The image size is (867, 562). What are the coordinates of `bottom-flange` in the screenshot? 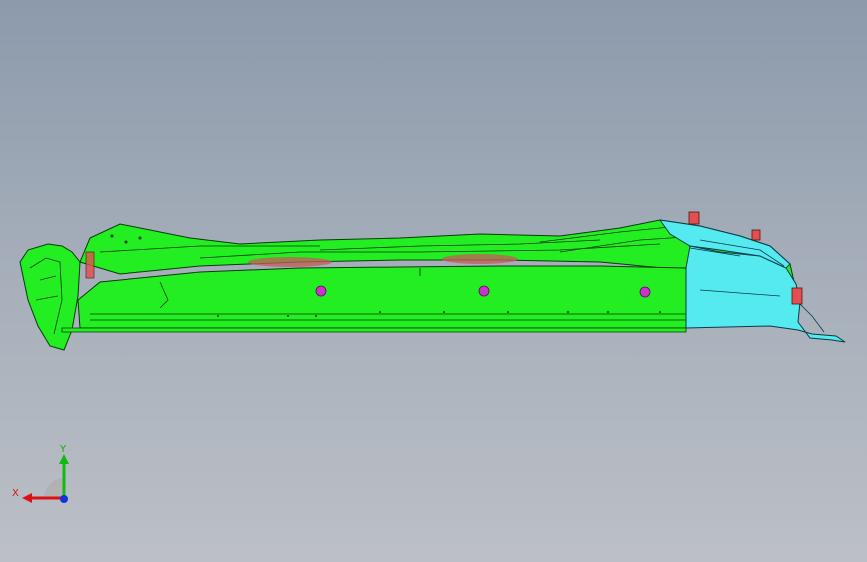 It's located at (374, 330).